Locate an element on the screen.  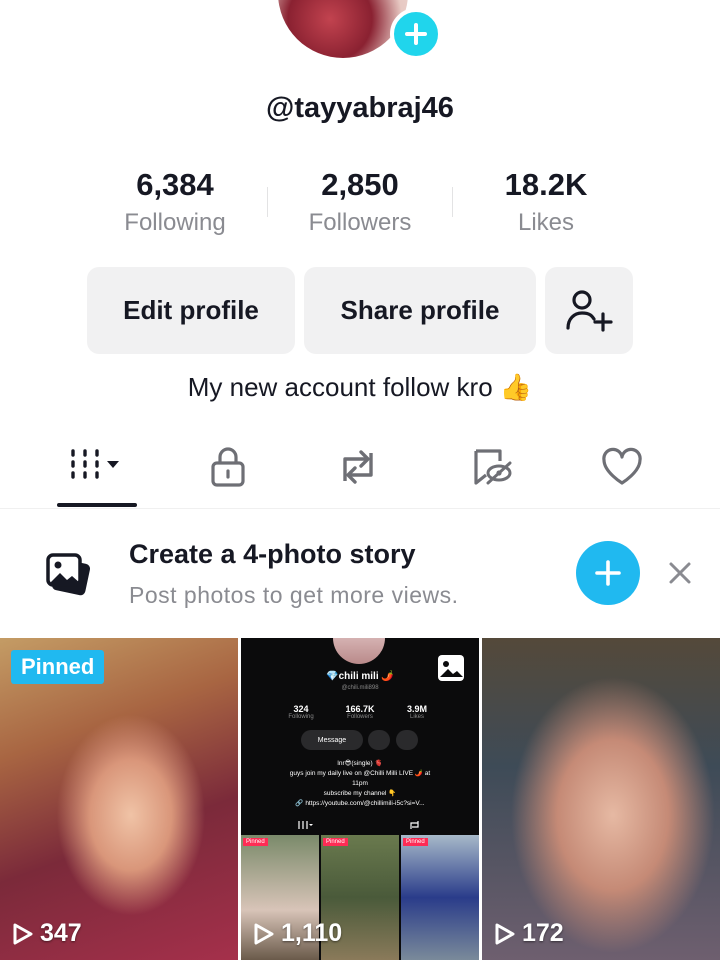
close-icon is located at coordinates (680, 573).